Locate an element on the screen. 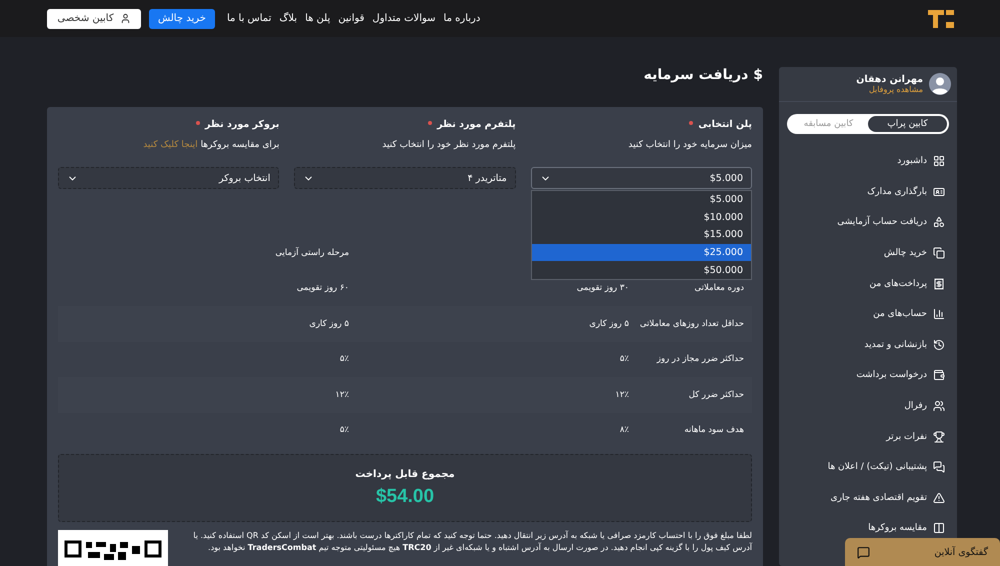 This screenshot has height=566, width=1000. table-cell-text: هدف سود ماهانه is located at coordinates (714, 430).